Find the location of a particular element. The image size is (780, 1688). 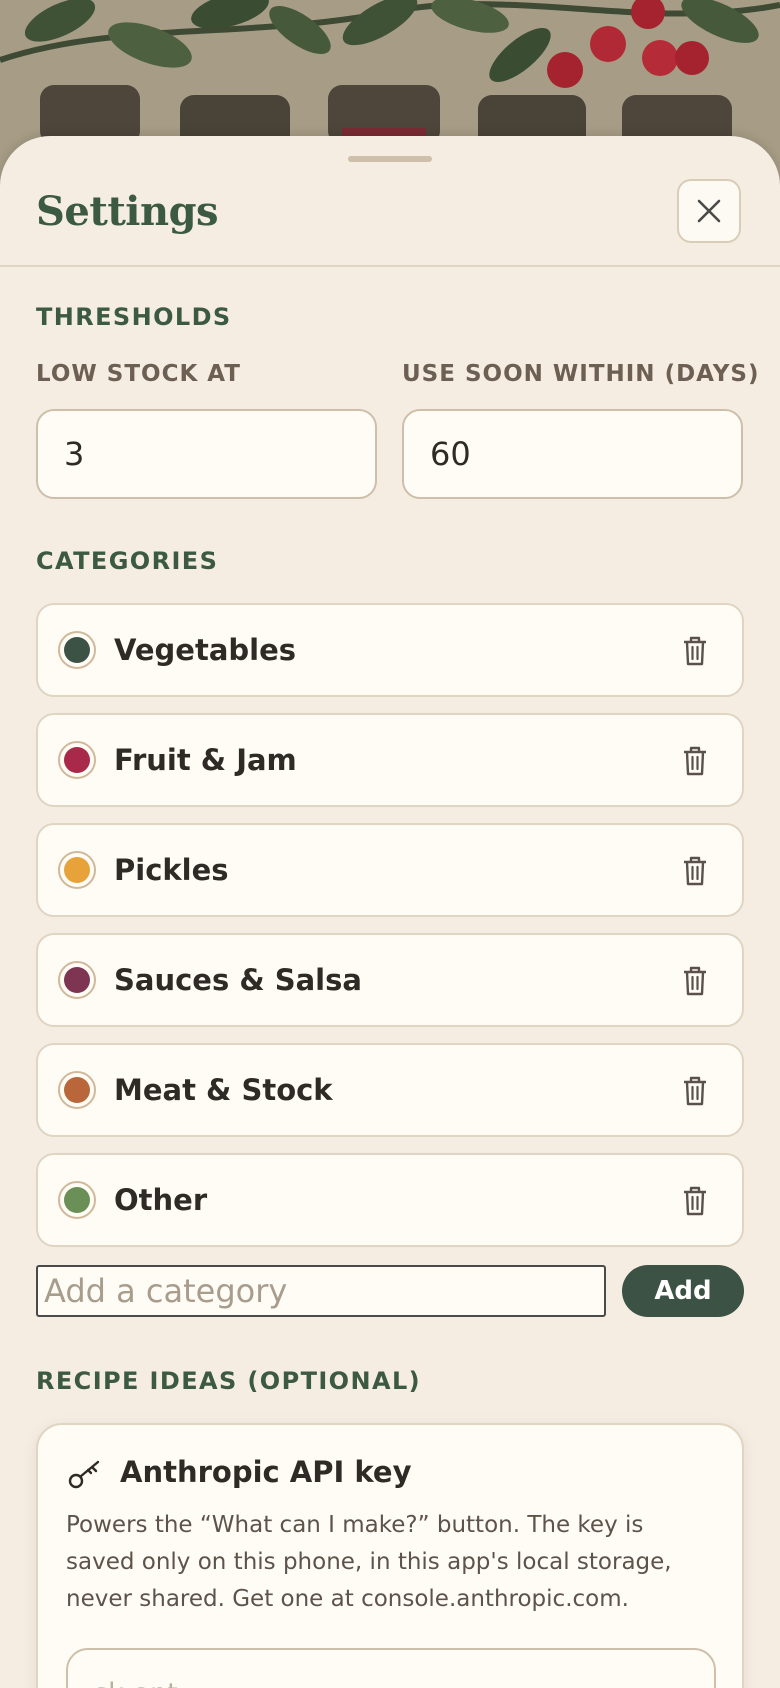

drag-handle is located at coordinates (390, 159).